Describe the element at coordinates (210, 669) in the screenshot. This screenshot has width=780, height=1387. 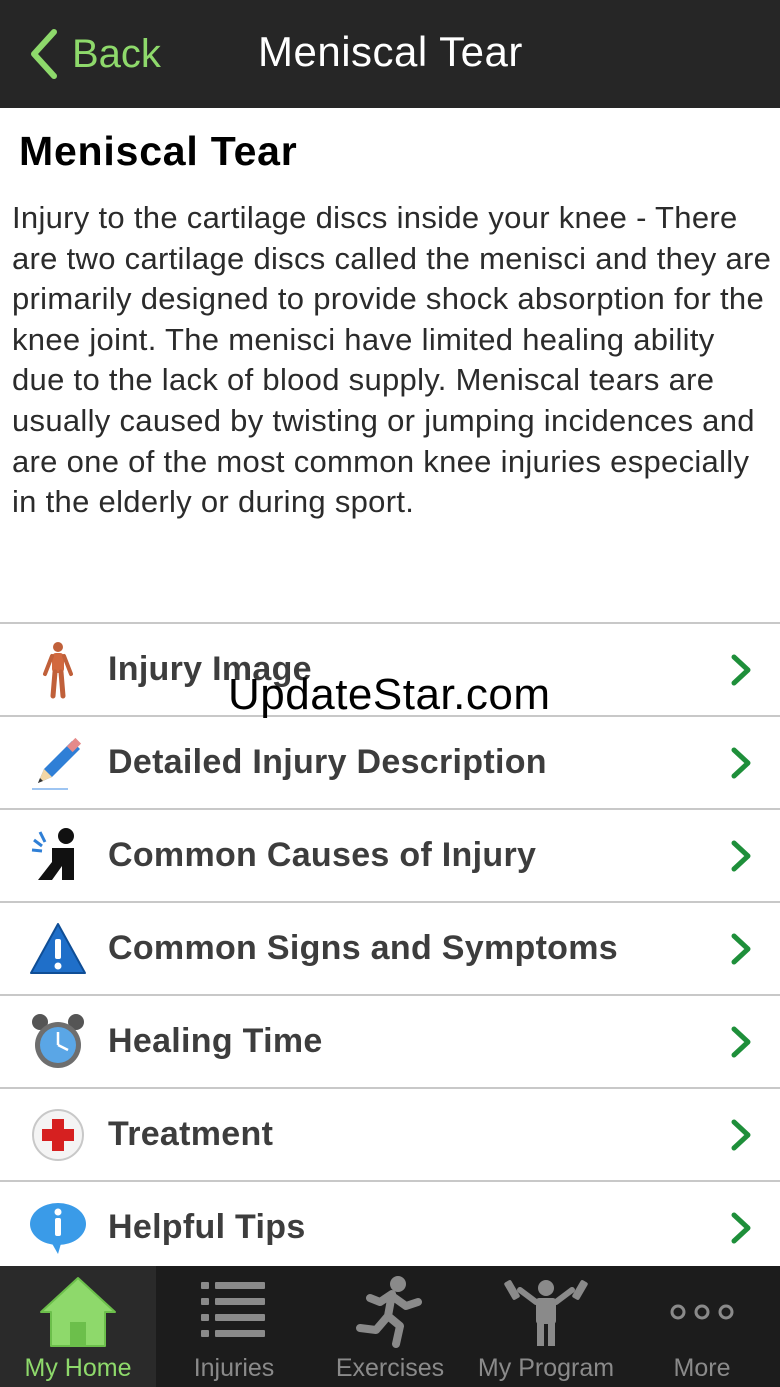
I see `menu-item-label: Injury Image` at that location.